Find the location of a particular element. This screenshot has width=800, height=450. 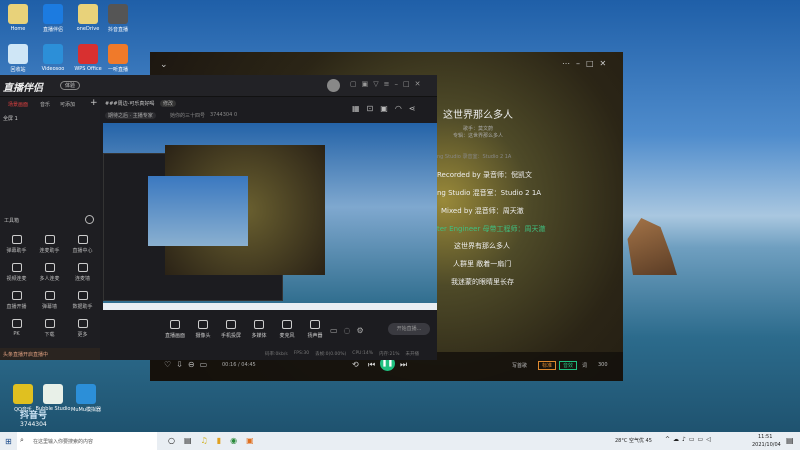

window-controls: ▢▣▽≡–□✕ is located at coordinates (387, 84).